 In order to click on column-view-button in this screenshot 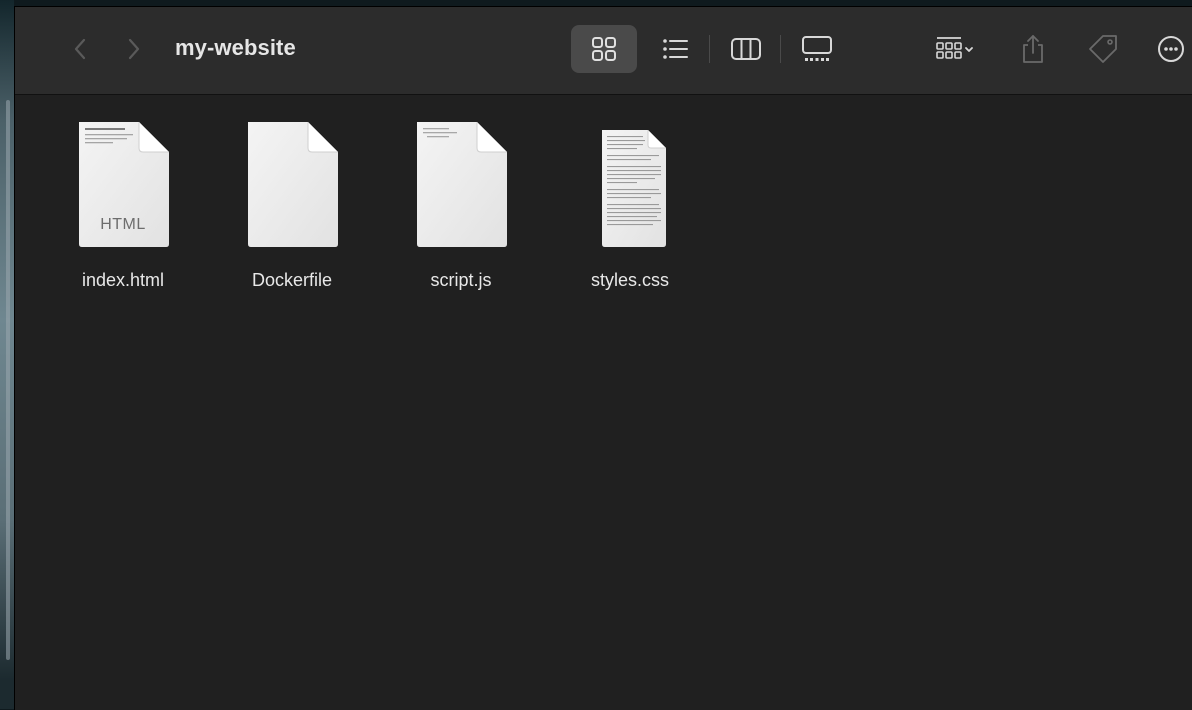, I will do `click(746, 49)`.